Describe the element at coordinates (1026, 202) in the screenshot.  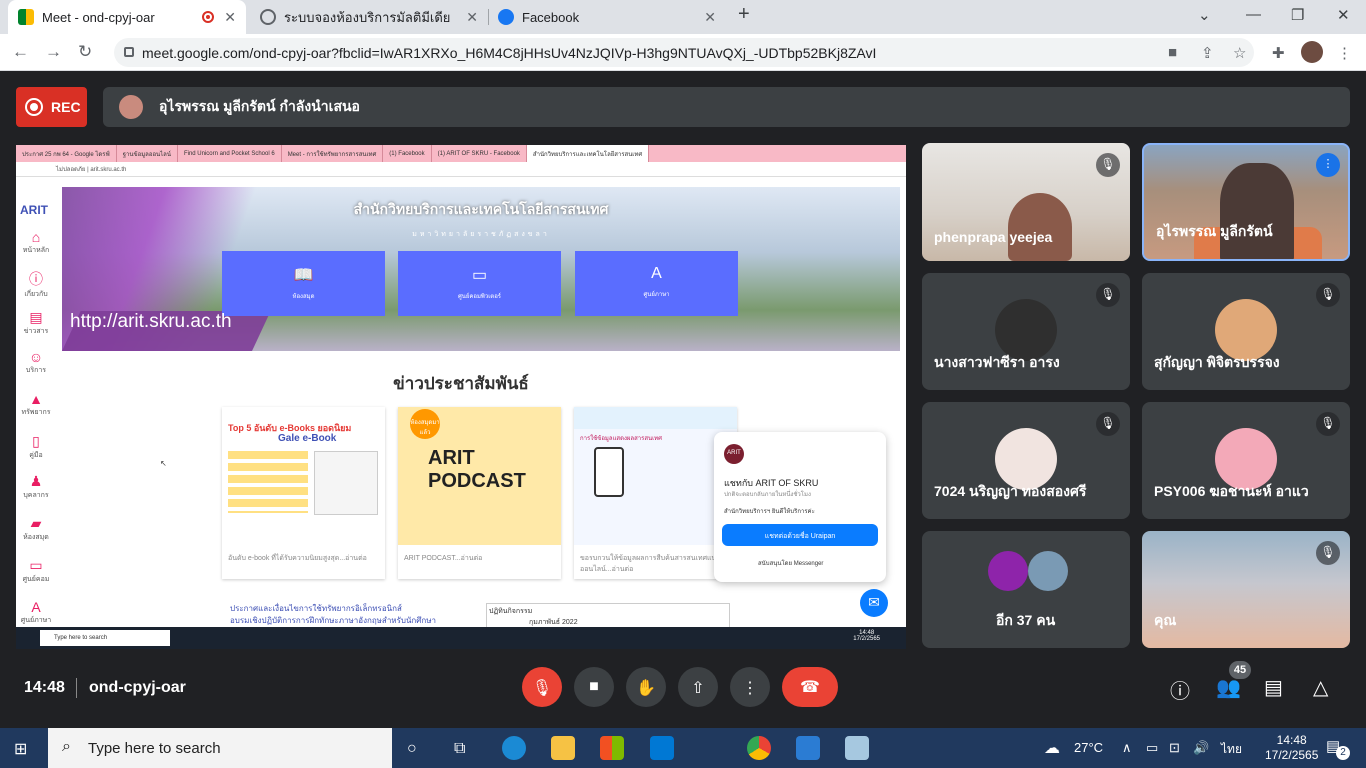
I see `participant-tile: 🎙 phenprapa yeejea` at that location.